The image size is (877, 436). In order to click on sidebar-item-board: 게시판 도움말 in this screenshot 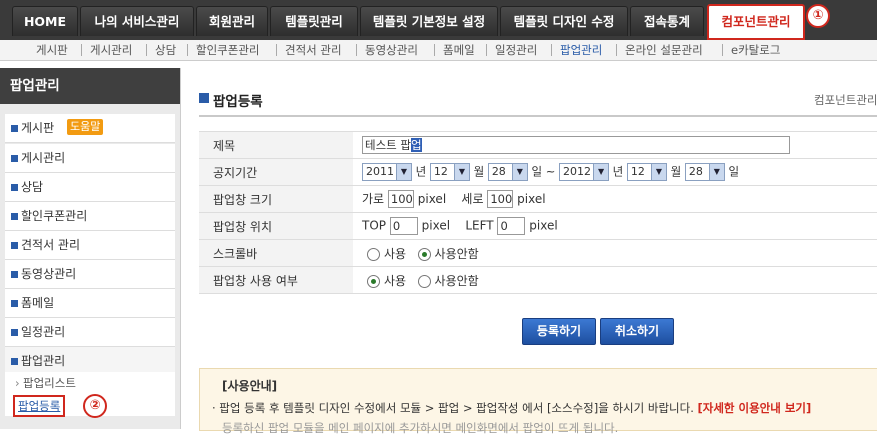, I will do `click(90, 128)`.